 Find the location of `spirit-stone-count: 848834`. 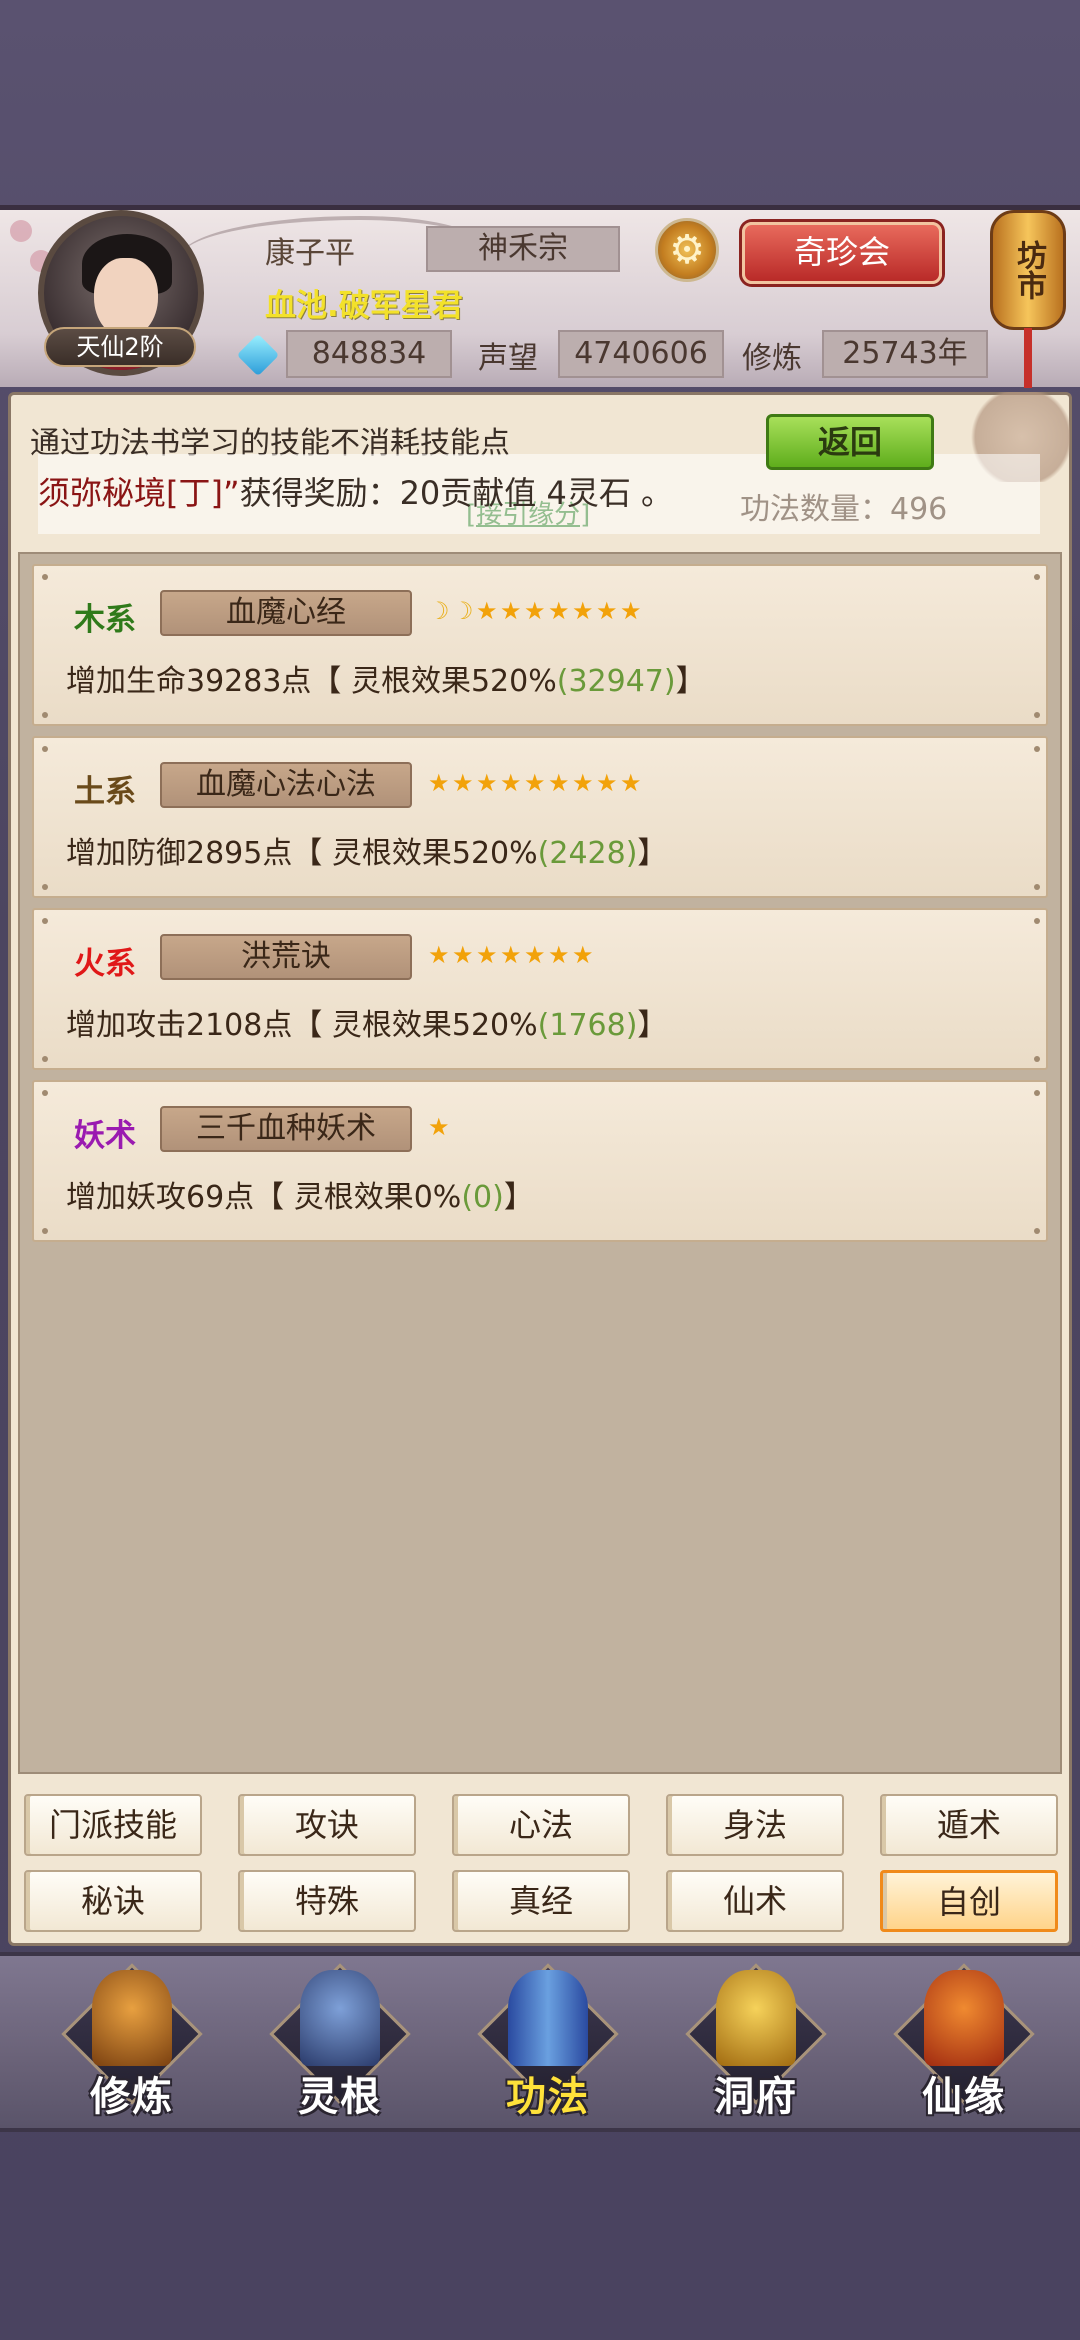

spirit-stone-count: 848834 is located at coordinates (369, 354).